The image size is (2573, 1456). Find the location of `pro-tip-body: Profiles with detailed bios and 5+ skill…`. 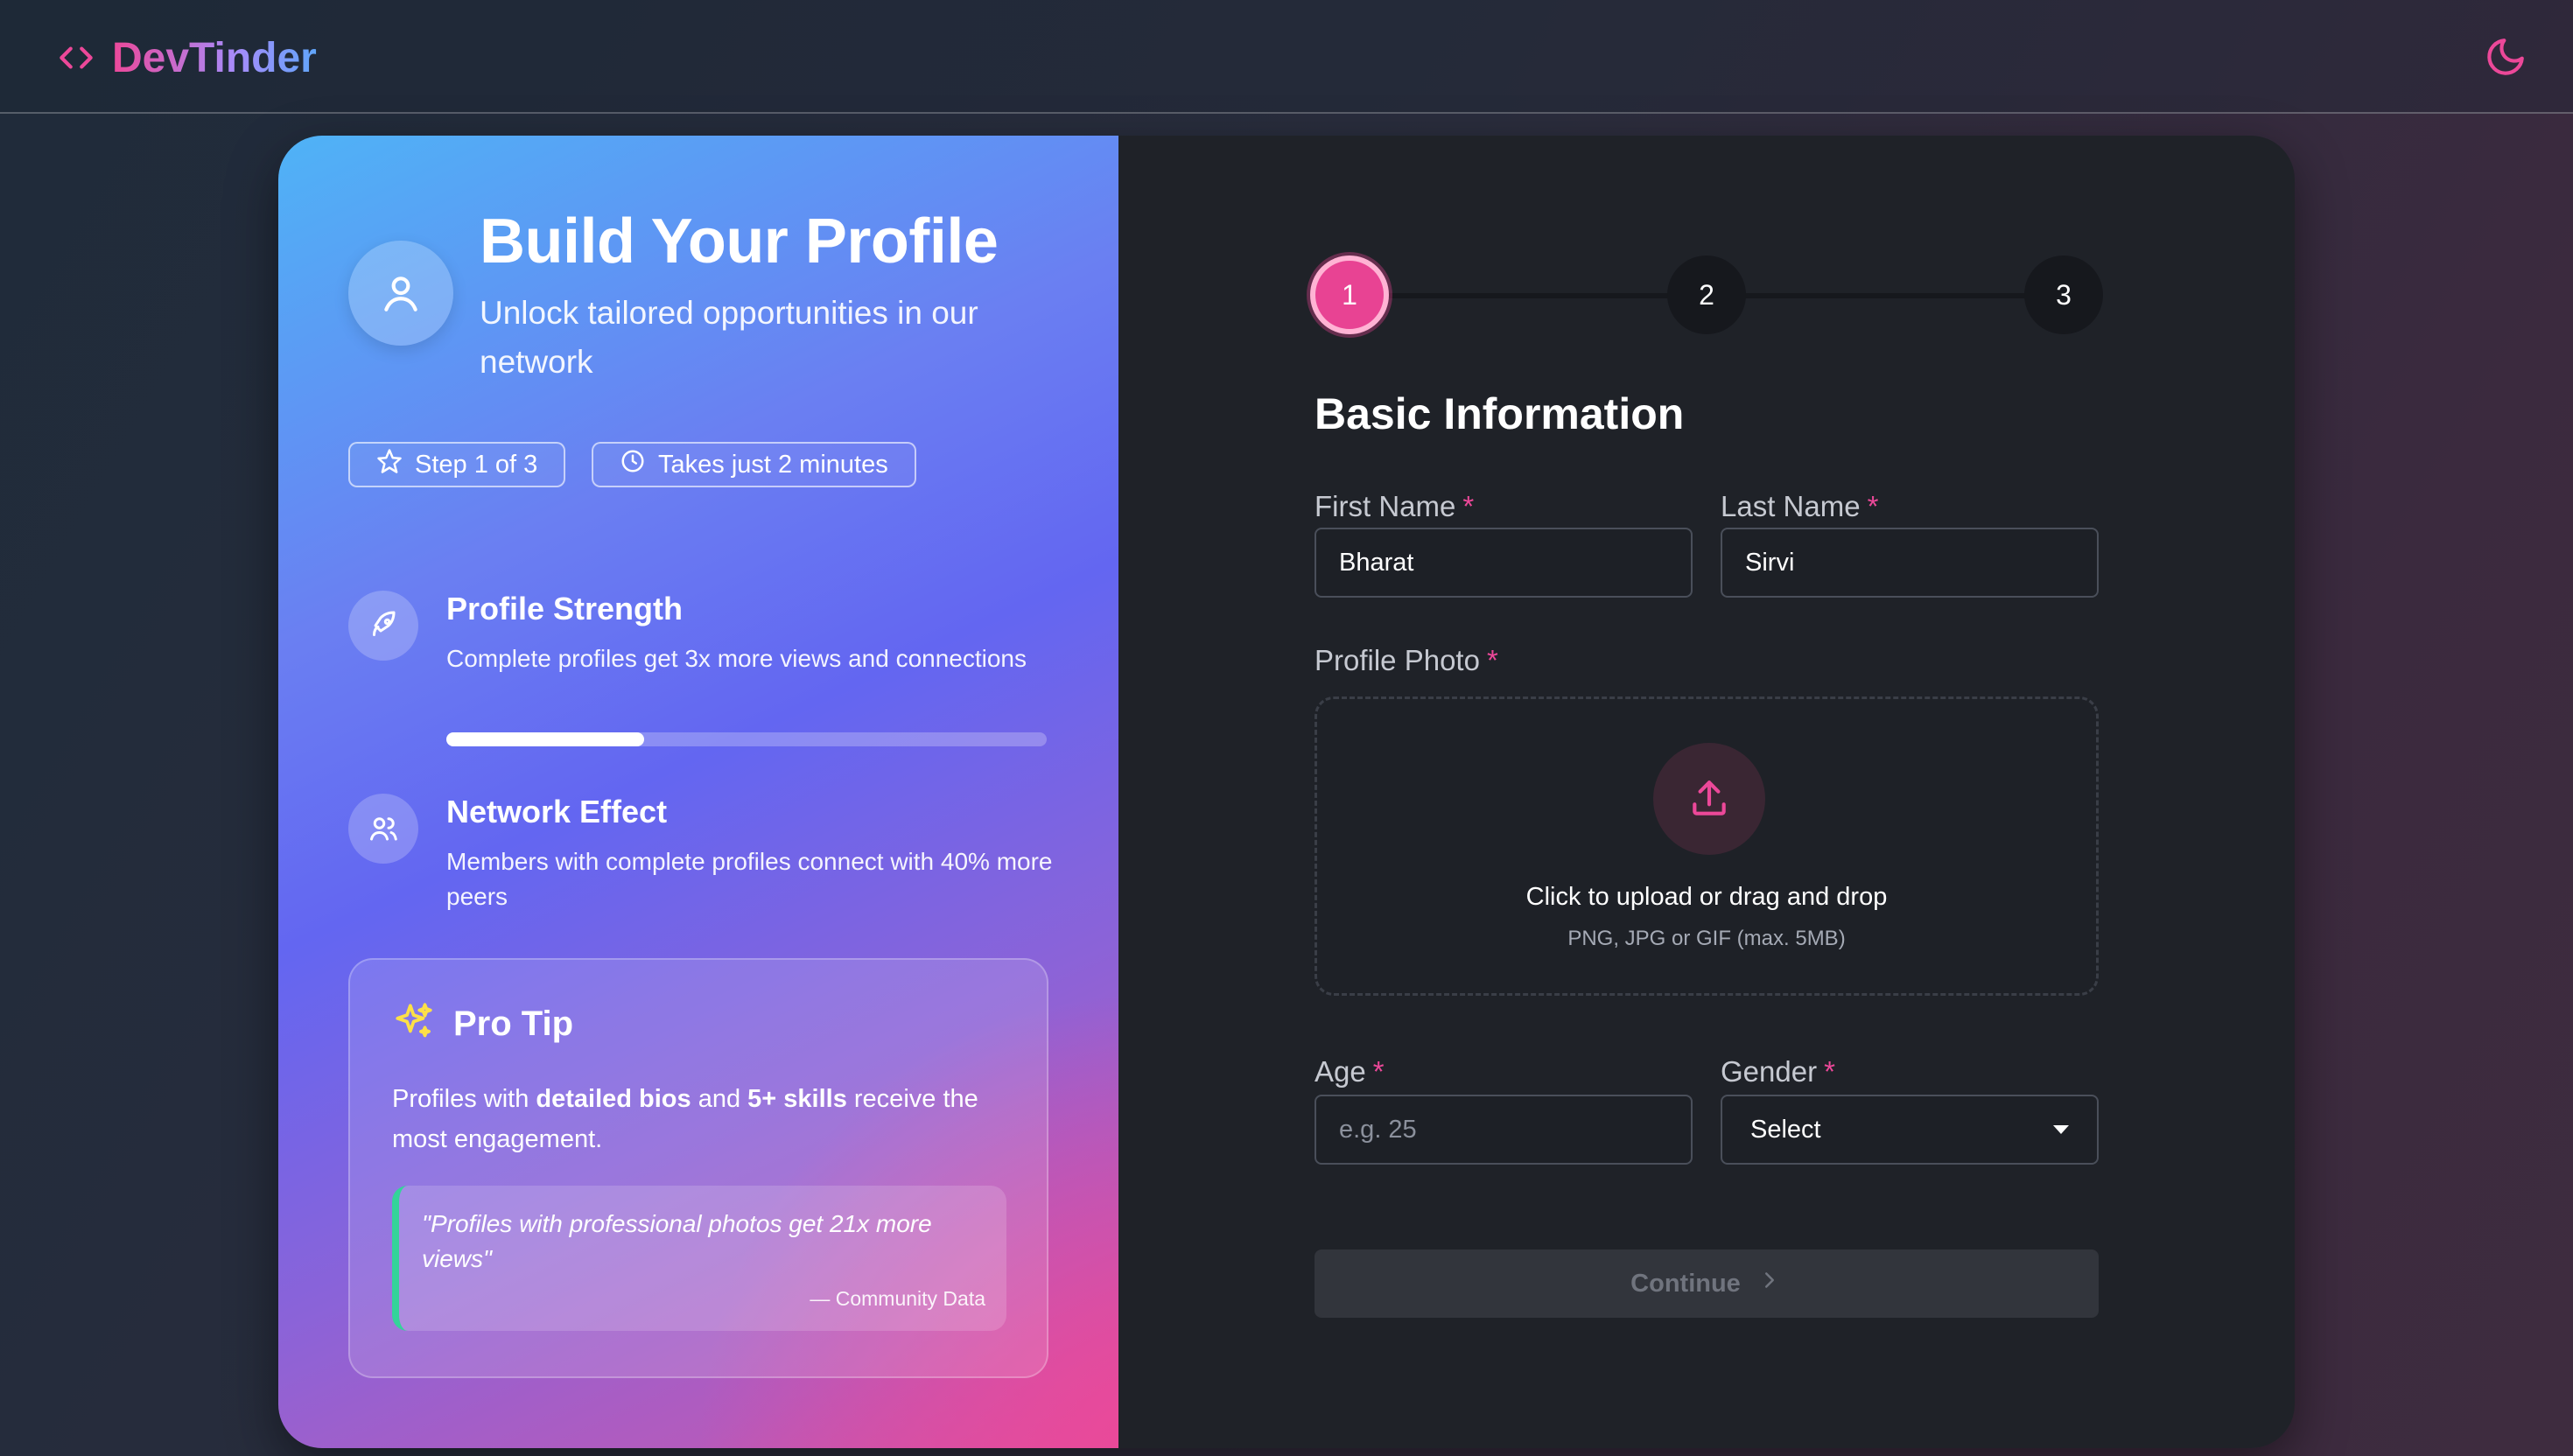

pro-tip-body: Profiles with detailed bios and 5+ skill… is located at coordinates (707, 1119).